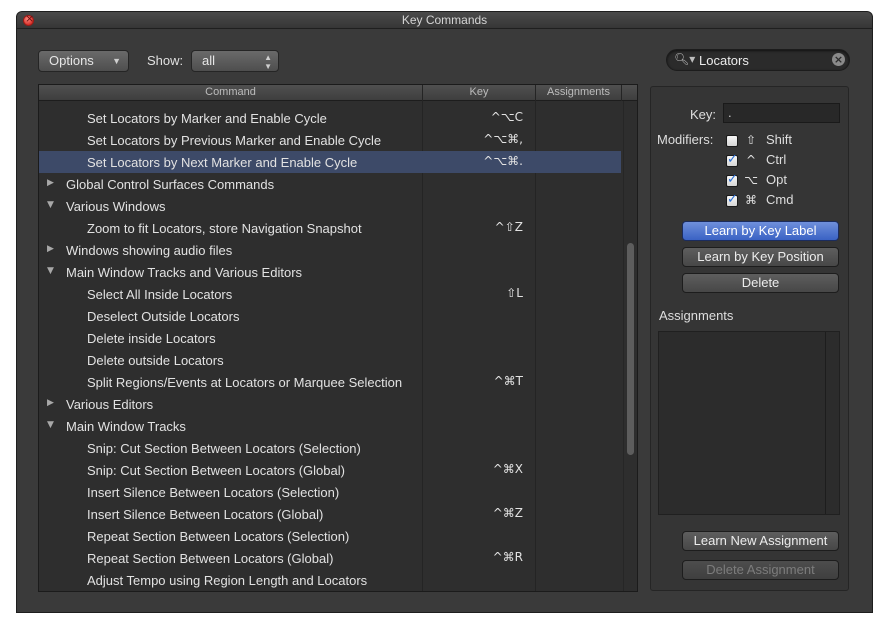 The width and height of the screenshot is (888, 634). I want to click on learn-by-key-position-button: Learn by Key Position, so click(760, 257).